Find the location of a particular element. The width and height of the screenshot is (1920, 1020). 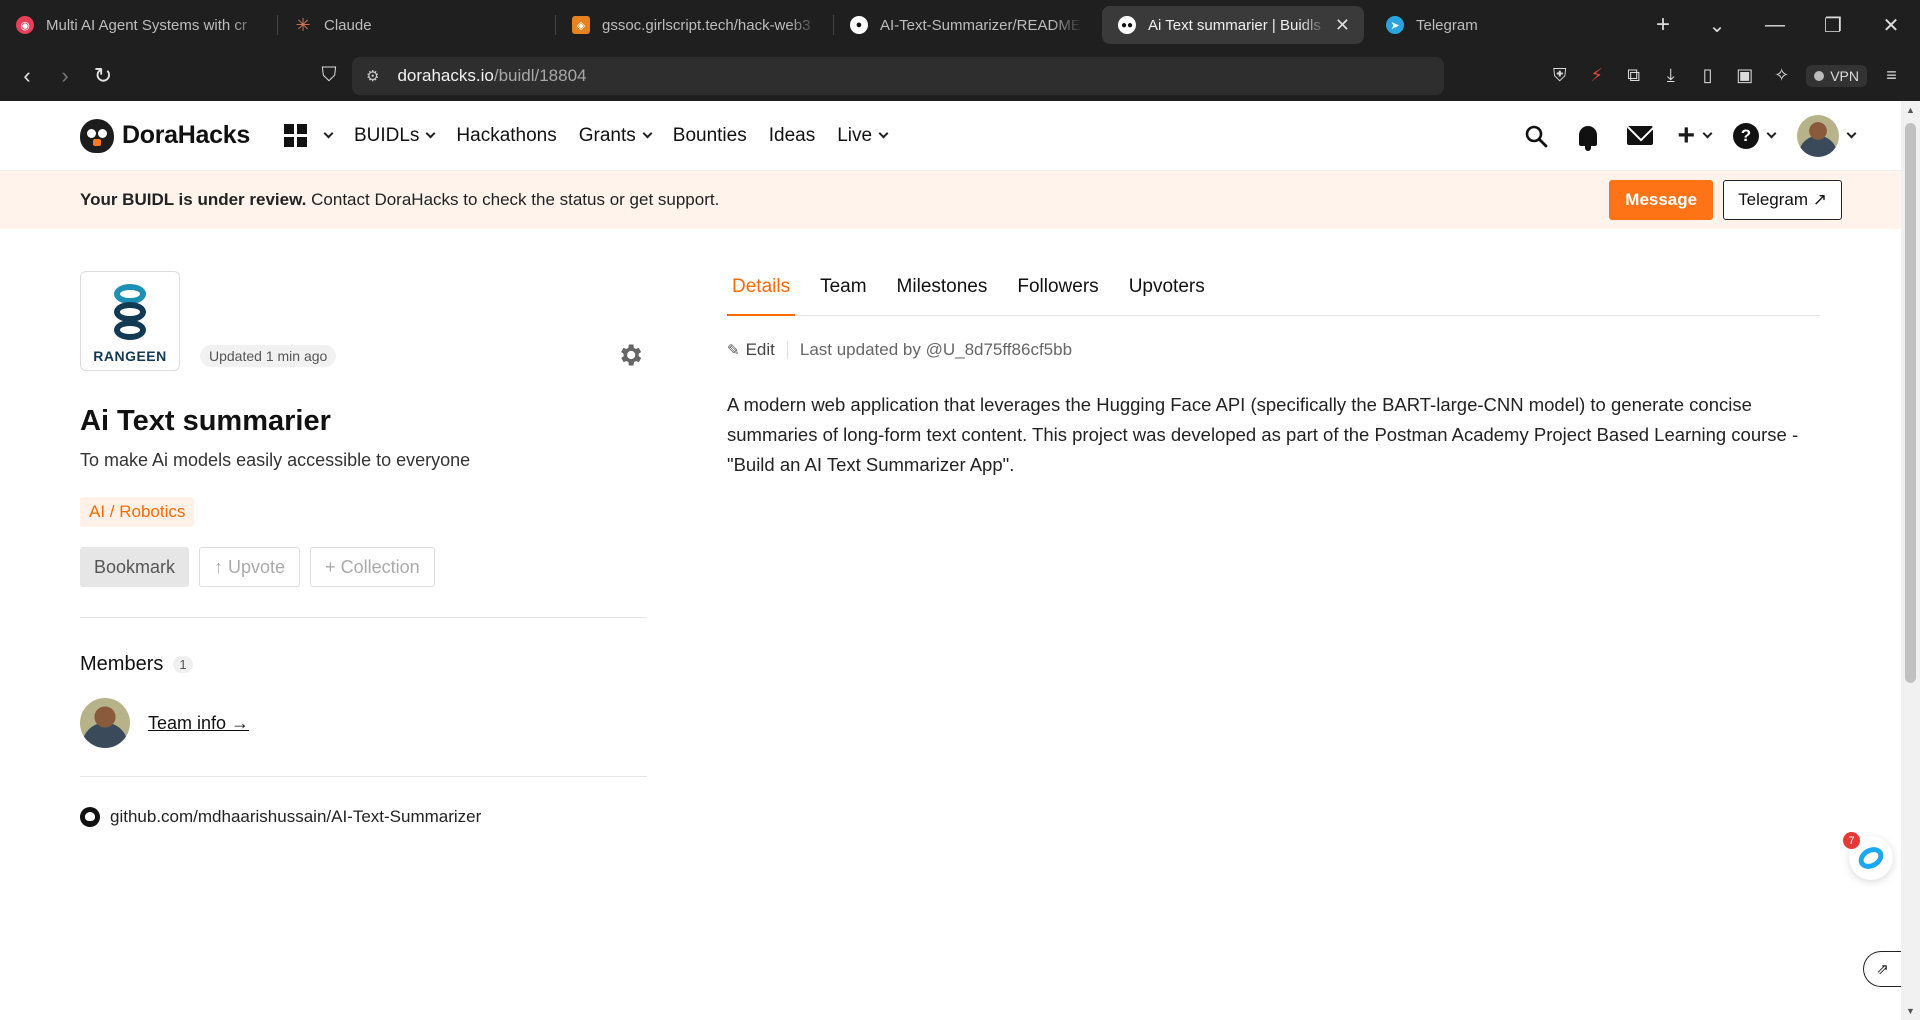

logo-text: RANGEEN is located at coordinates (130, 356).